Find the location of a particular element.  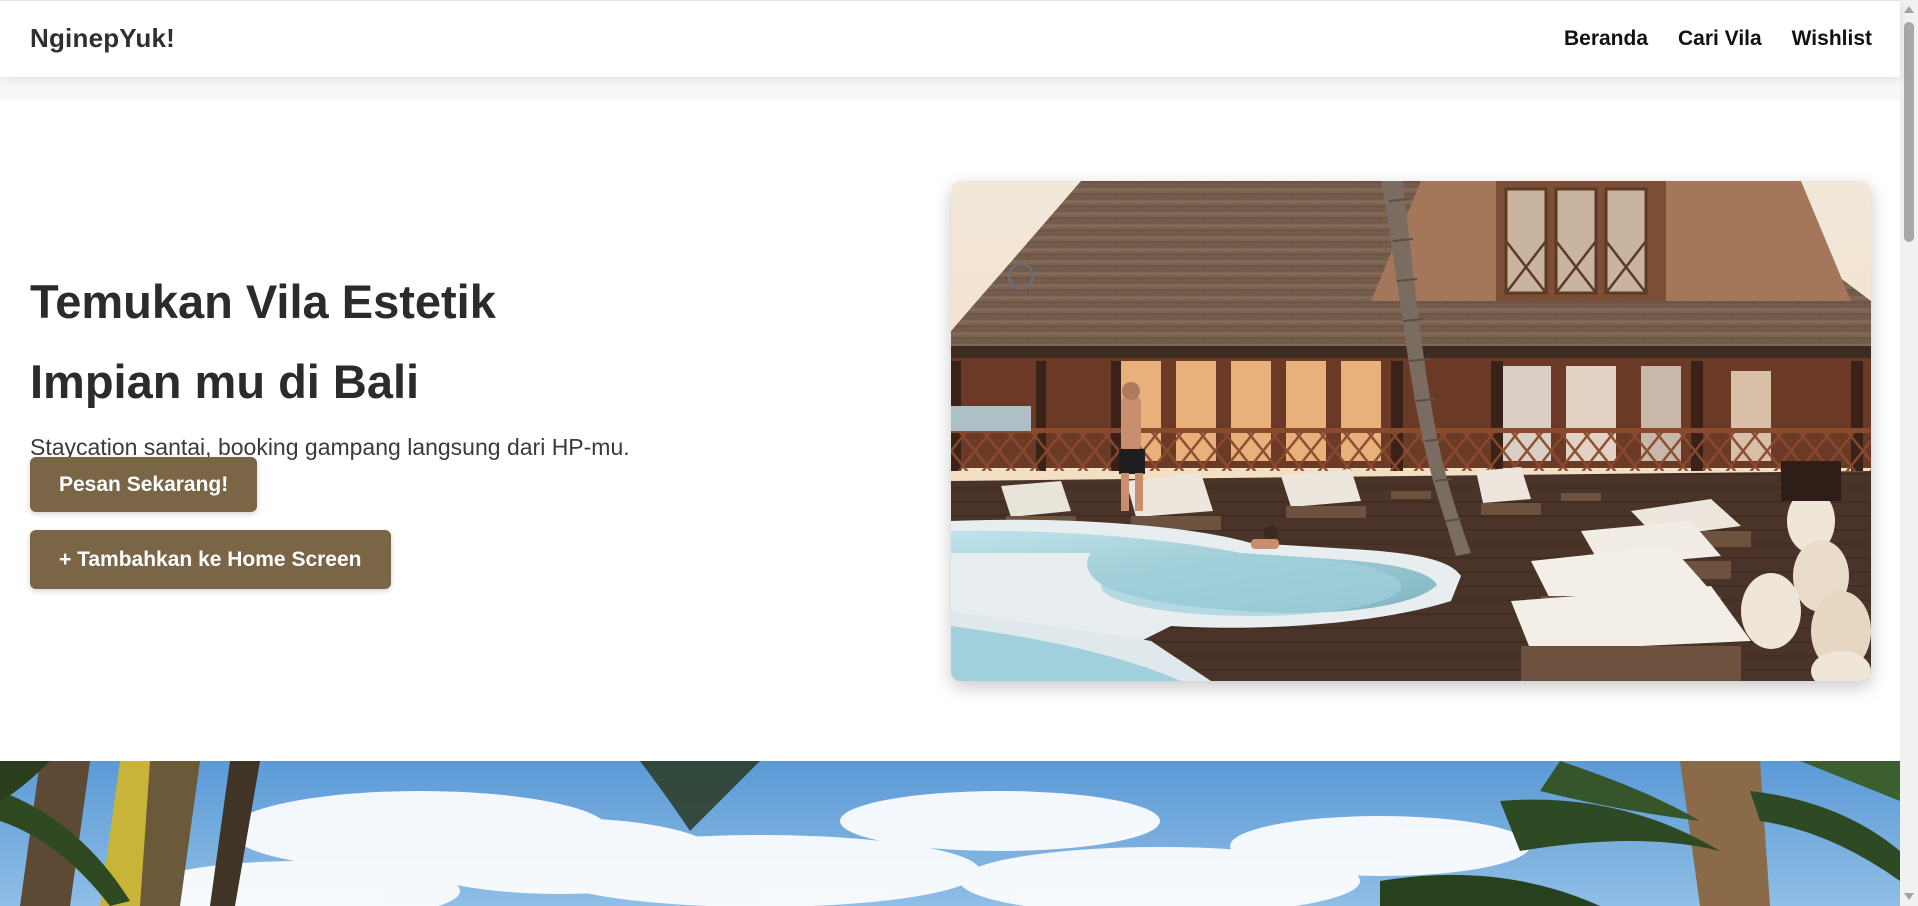

header-band is located at coordinates (950, 88).